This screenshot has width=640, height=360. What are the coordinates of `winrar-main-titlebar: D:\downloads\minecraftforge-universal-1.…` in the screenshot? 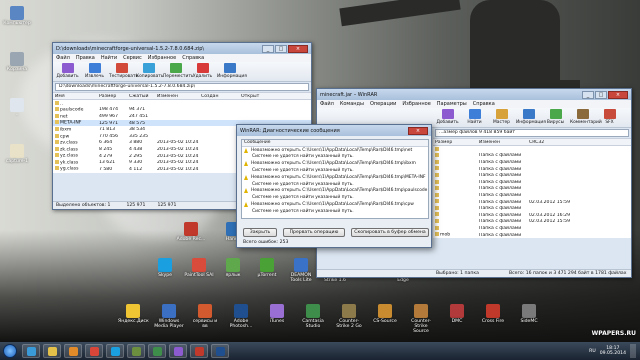 It's located at (182, 48).